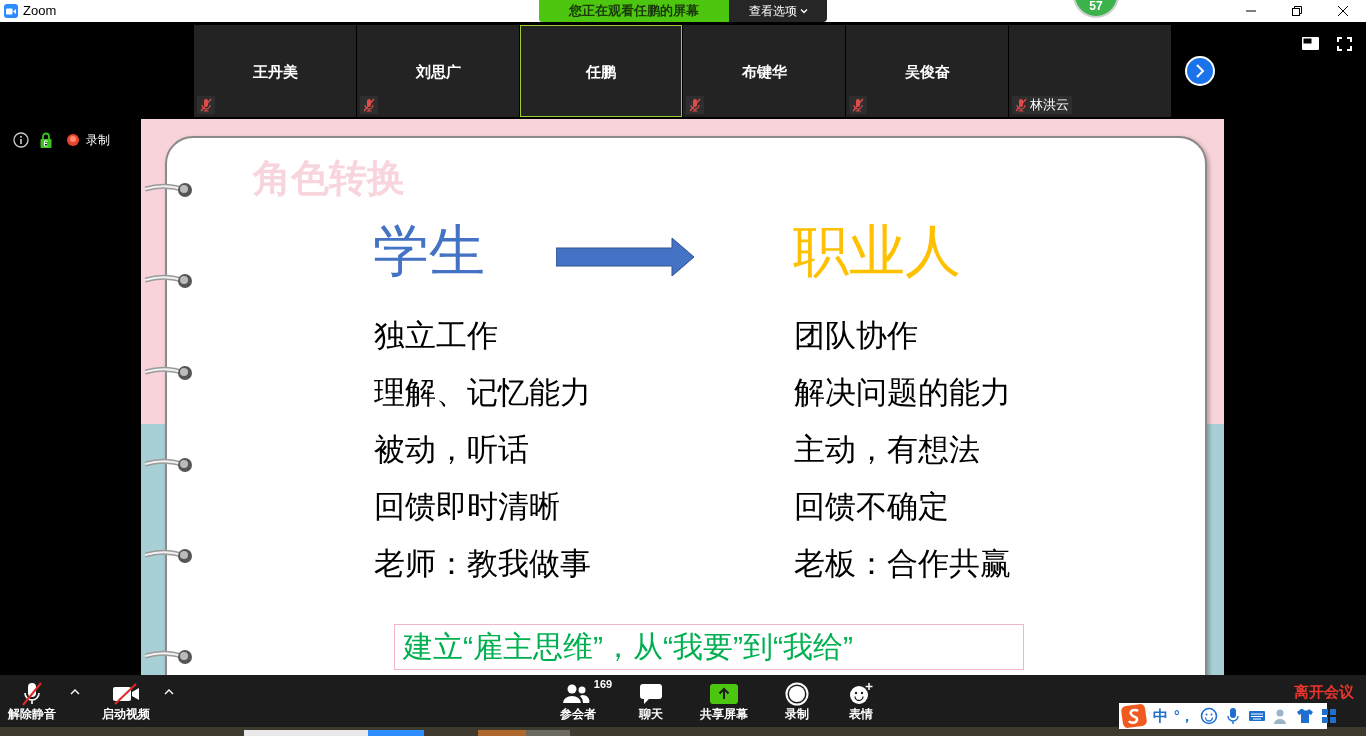 The image size is (1366, 736). Describe the element at coordinates (1343, 11) in the screenshot. I see `close-icon` at that location.